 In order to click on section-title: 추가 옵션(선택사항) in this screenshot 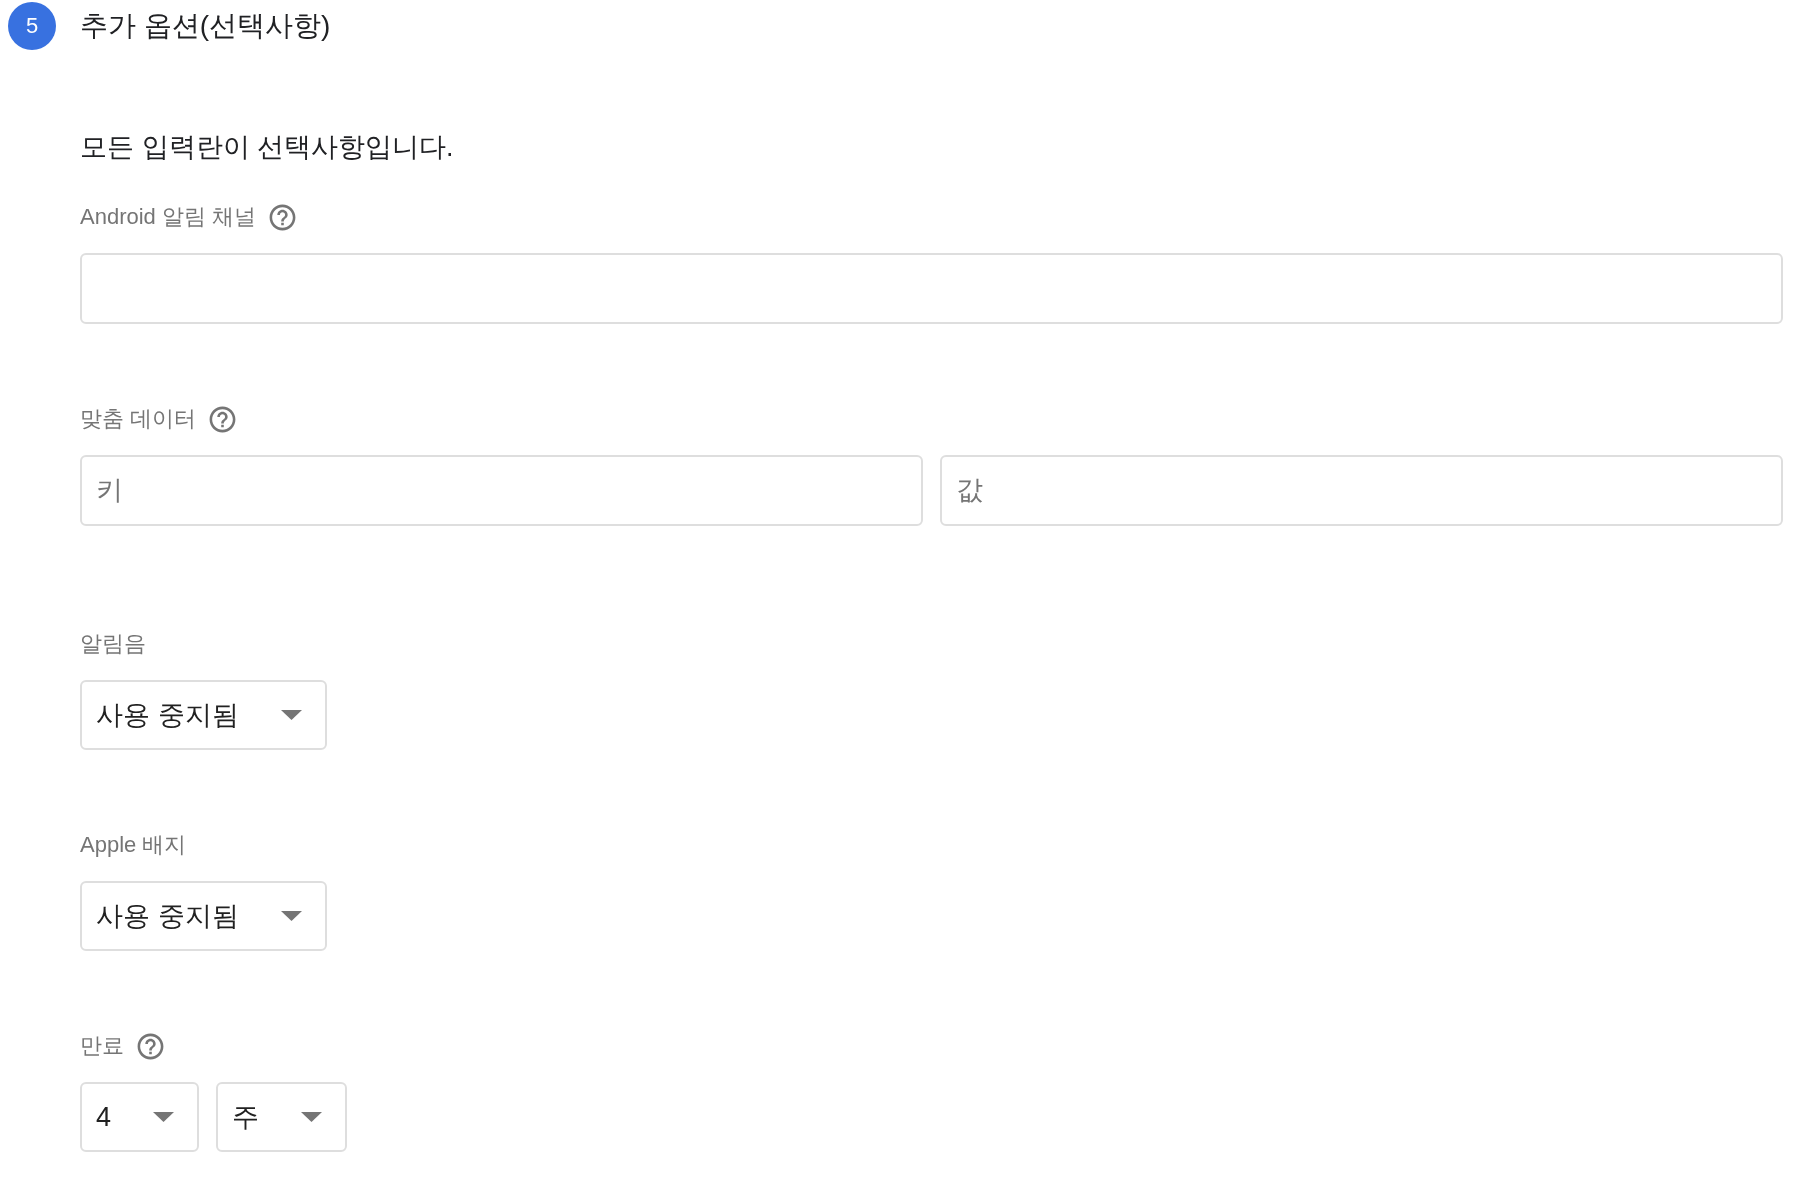, I will do `click(205, 26)`.